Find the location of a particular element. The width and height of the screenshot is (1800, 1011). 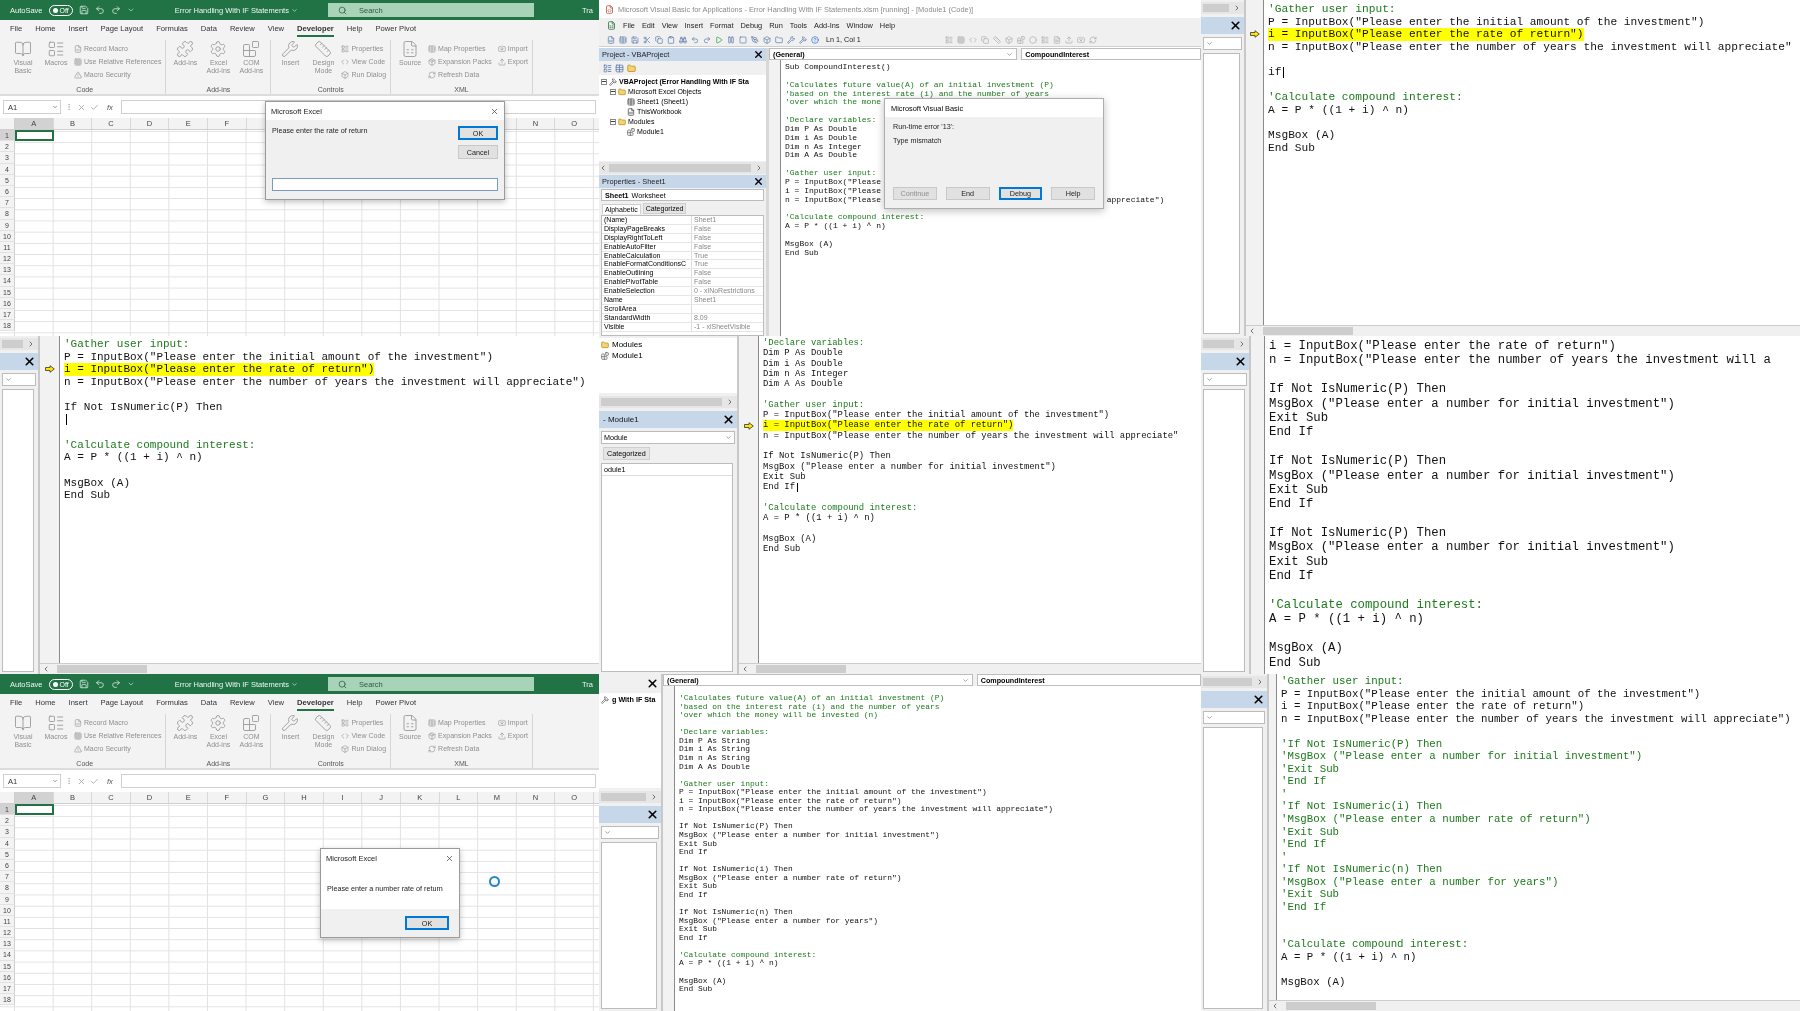

code-comment: 'over which the mone is located at coordinates (833, 103).